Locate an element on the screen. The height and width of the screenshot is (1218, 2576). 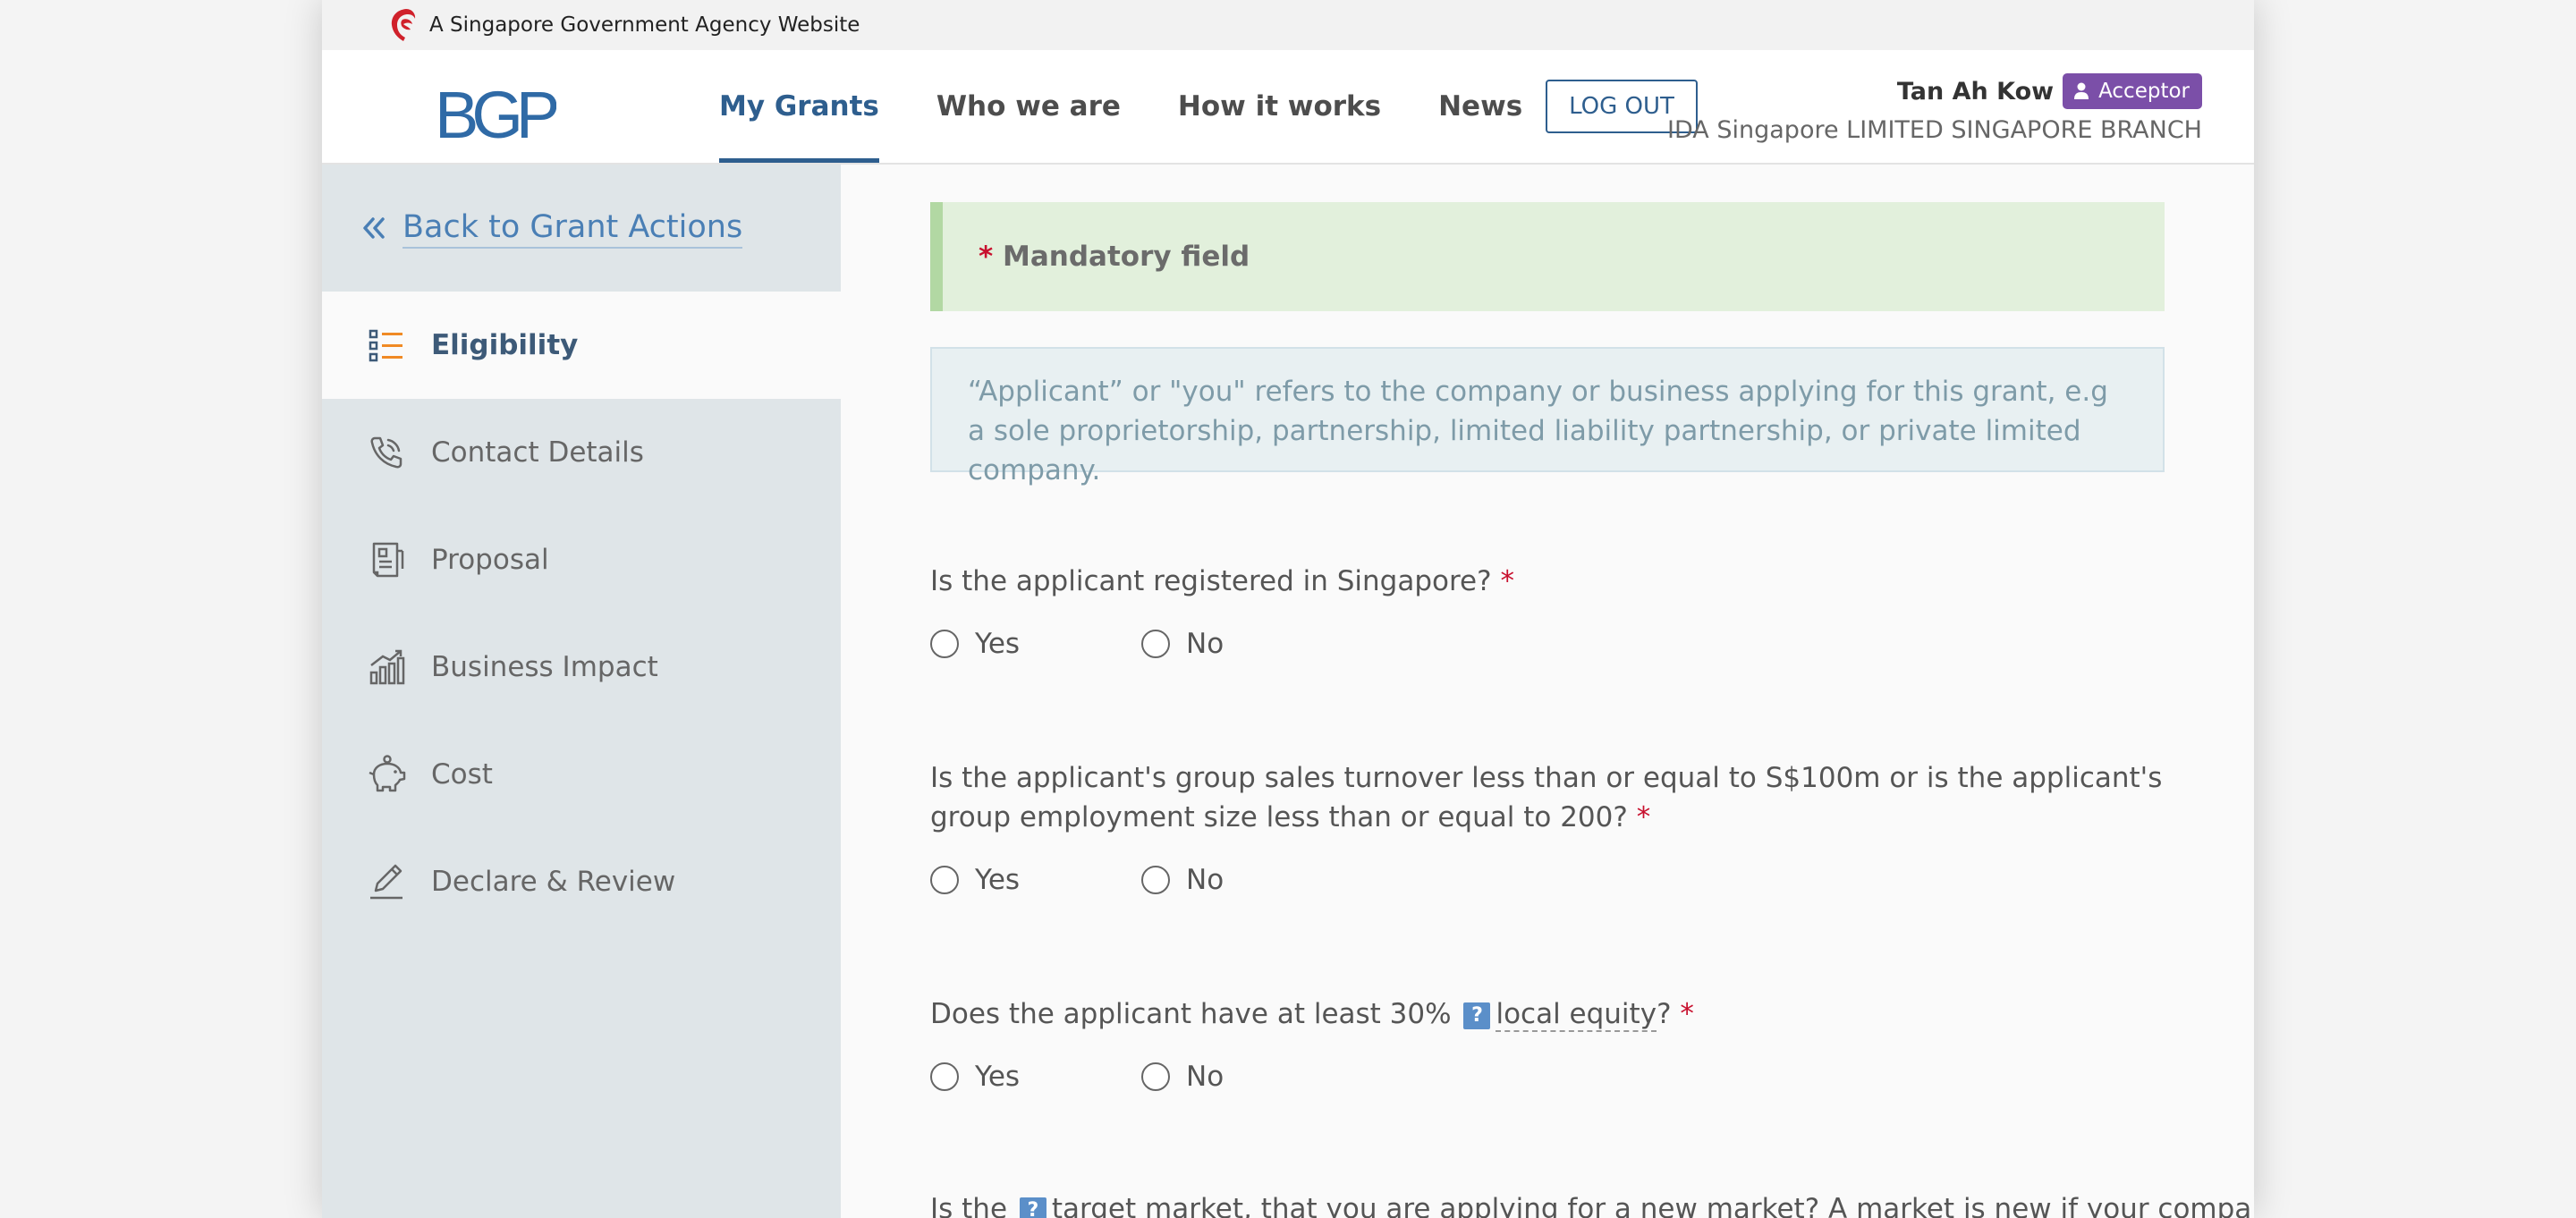
back-to-grant-actions-link: Back to Grant Actions is located at coordinates (552, 228).